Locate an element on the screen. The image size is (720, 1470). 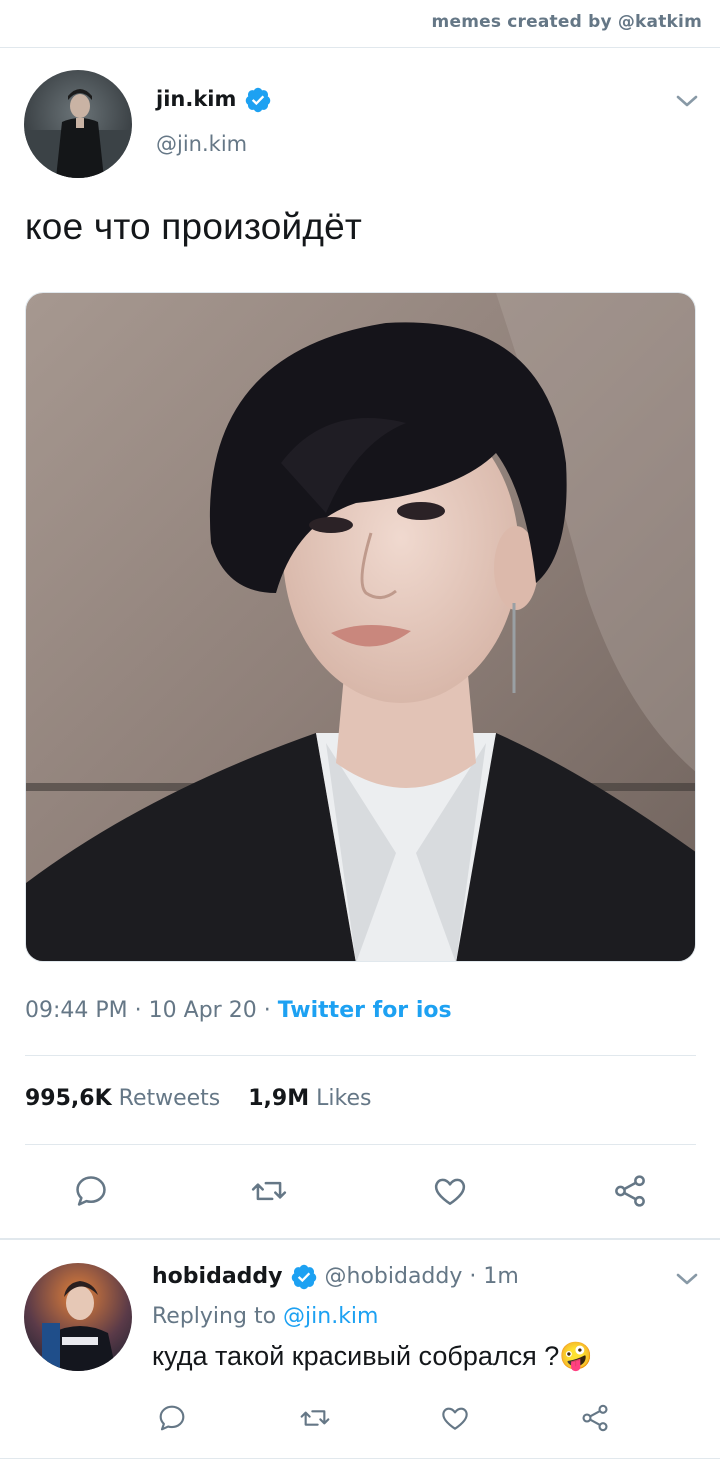
reply-display-name: hobidaddy is located at coordinates (217, 1276).